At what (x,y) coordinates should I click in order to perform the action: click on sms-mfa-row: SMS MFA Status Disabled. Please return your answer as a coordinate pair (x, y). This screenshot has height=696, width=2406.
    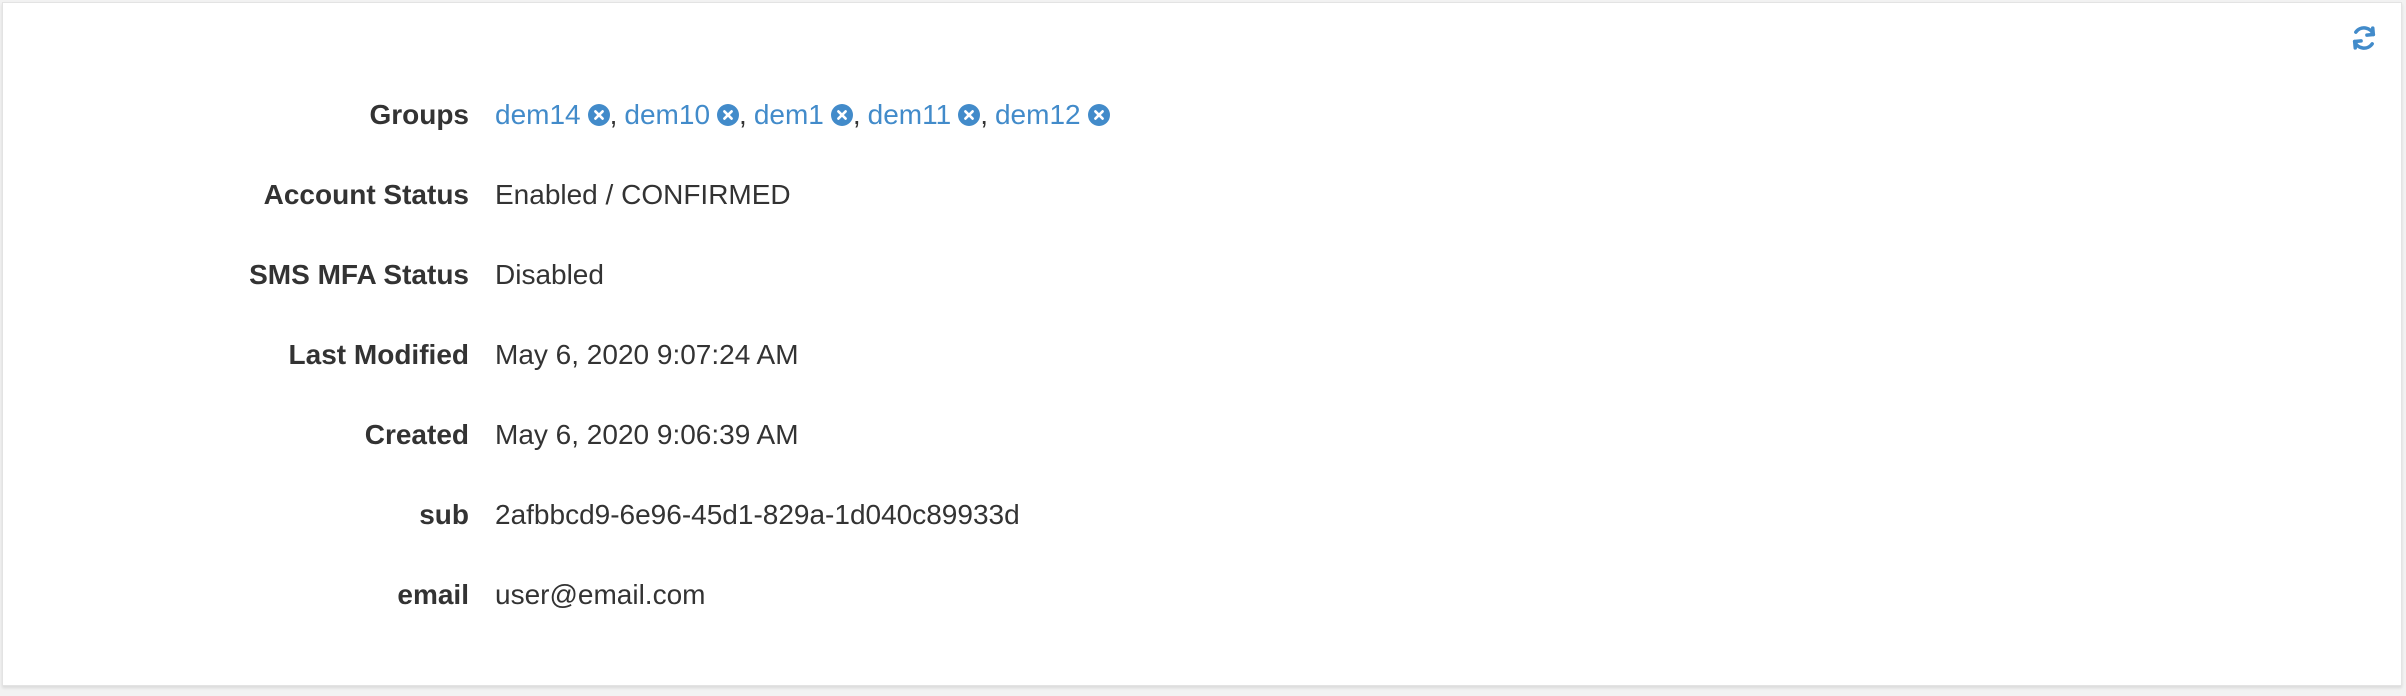
    Looking at the image, I should click on (556, 275).